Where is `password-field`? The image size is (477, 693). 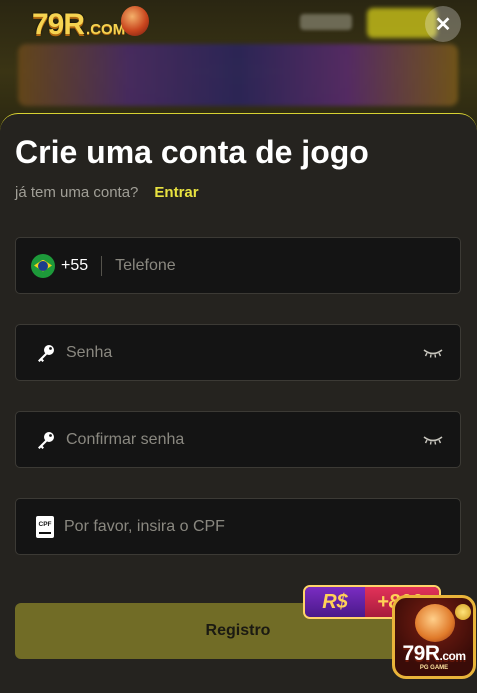 password-field is located at coordinates (238, 352).